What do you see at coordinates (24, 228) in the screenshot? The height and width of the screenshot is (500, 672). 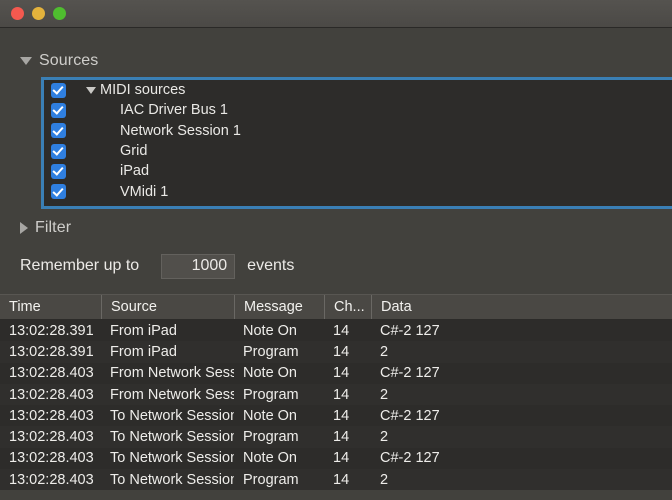 I see `triangle-right-icon` at bounding box center [24, 228].